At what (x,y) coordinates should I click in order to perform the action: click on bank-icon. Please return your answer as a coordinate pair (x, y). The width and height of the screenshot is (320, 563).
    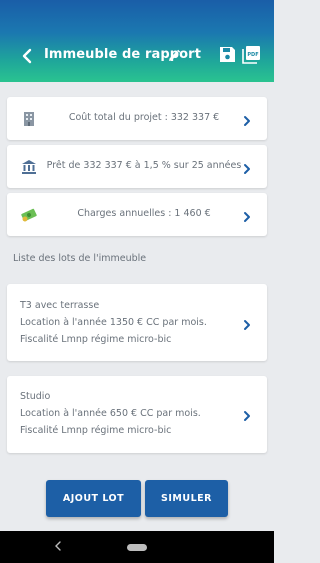
    Looking at the image, I should click on (29, 167).